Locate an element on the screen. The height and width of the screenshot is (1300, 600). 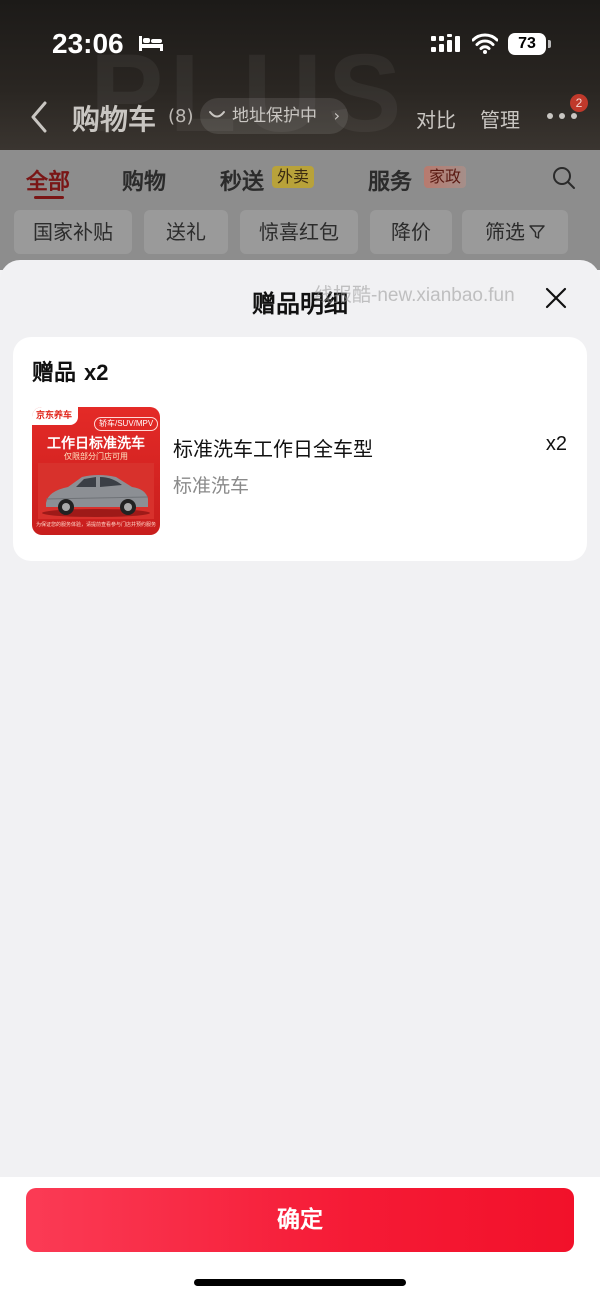
thumbnail-brand: 京东养车 is located at coordinates (55, 416).